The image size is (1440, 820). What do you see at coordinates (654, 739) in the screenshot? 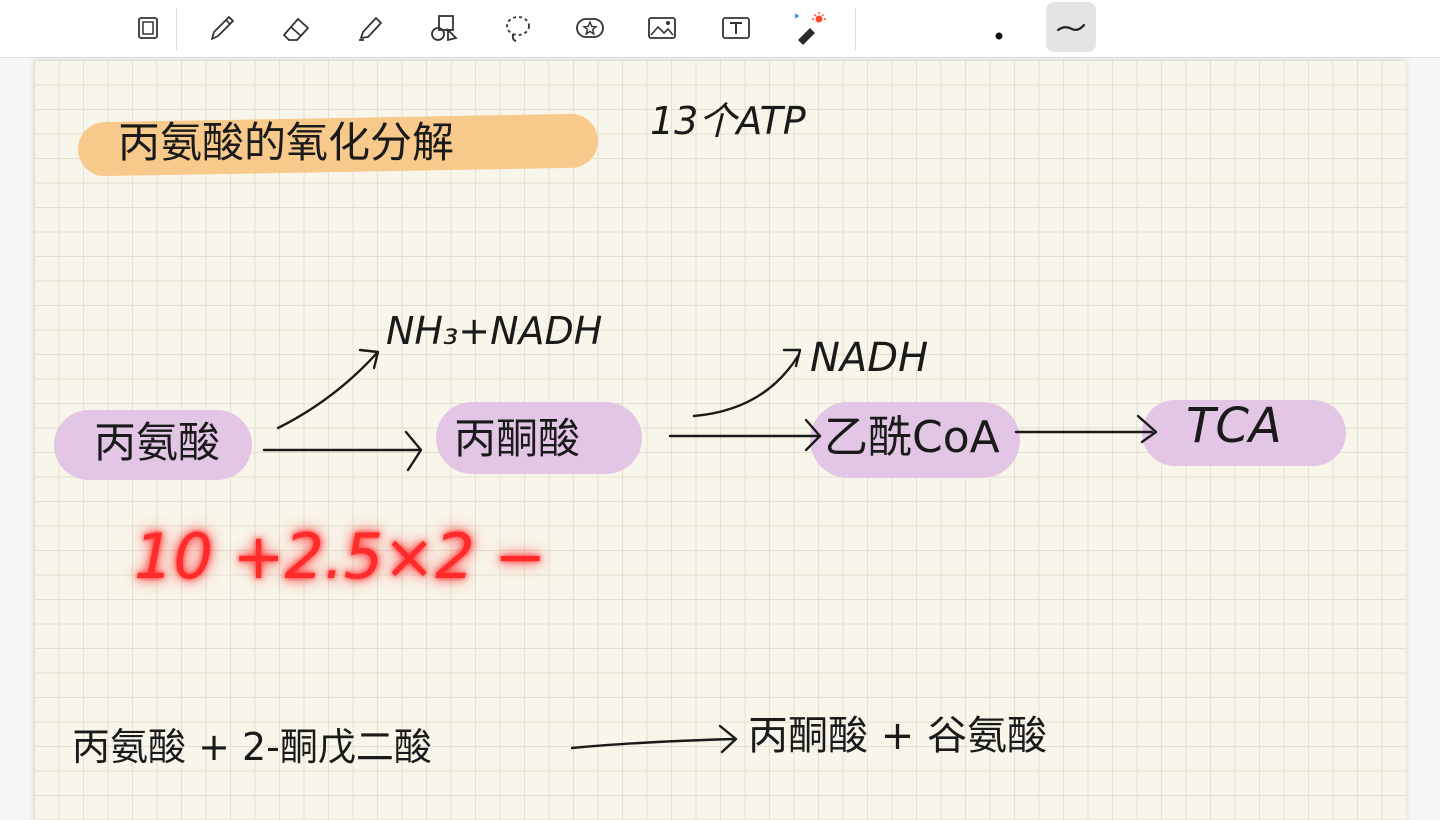
I see `arrow-transamination` at bounding box center [654, 739].